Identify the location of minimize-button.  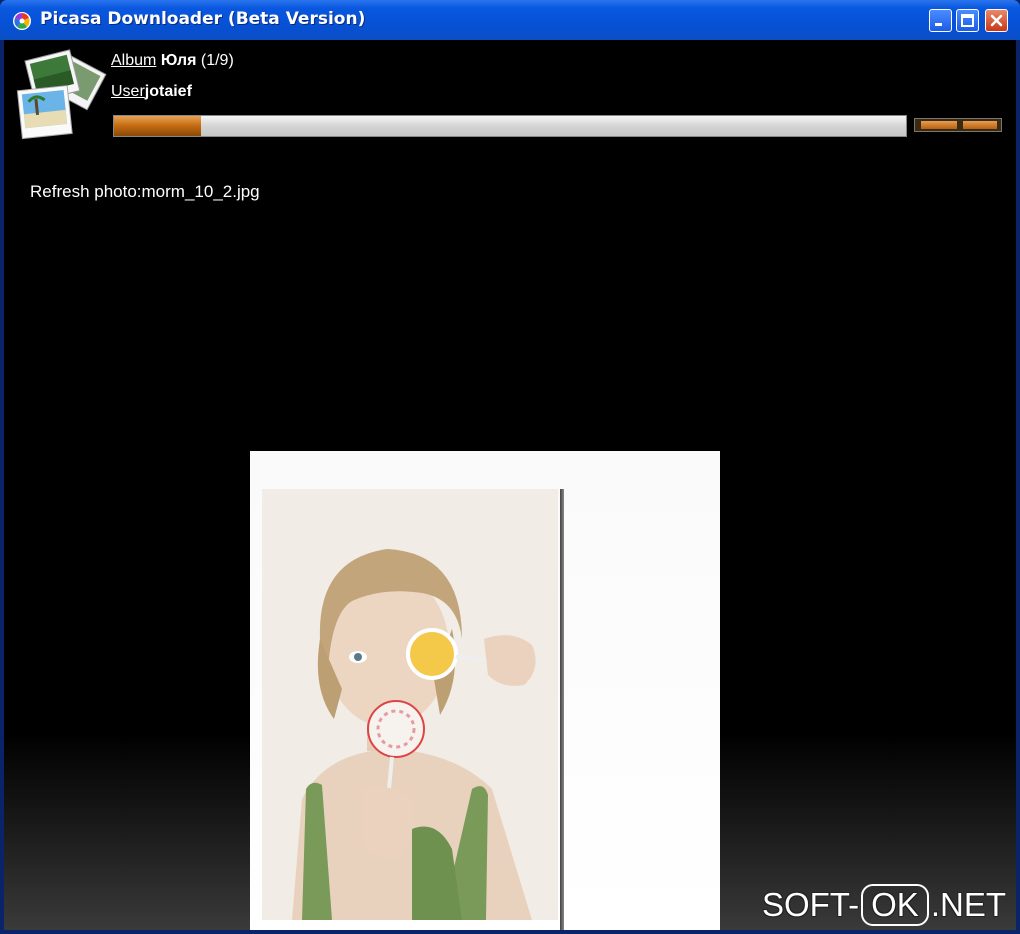
(940, 20).